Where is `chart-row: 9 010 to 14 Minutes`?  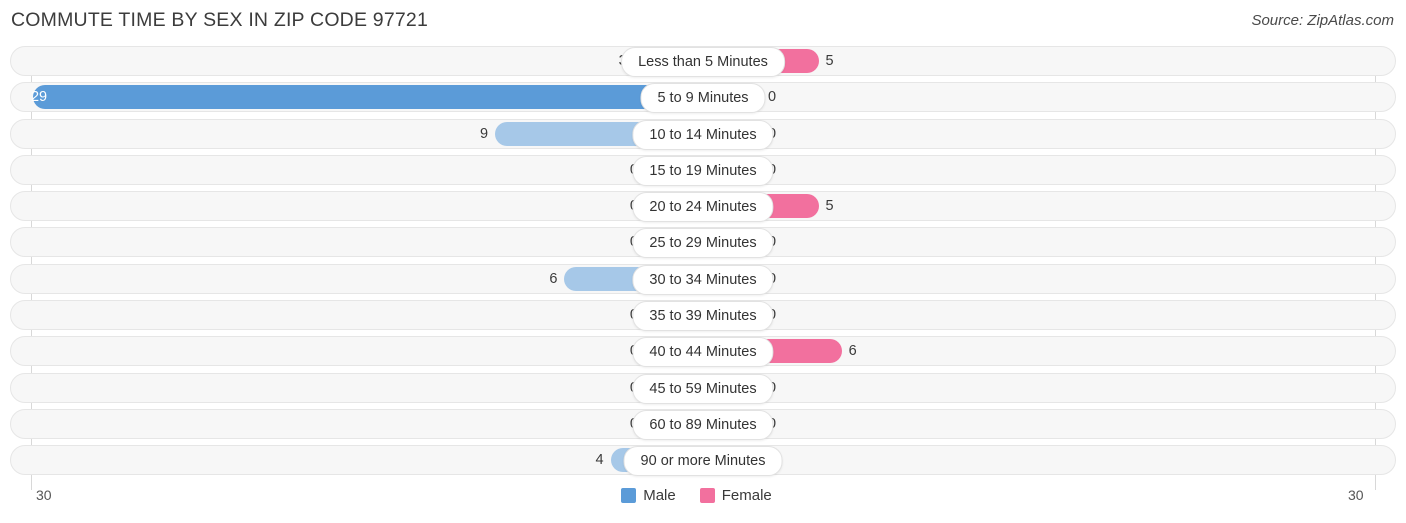 chart-row: 9 010 to 14 Minutes is located at coordinates (703, 134).